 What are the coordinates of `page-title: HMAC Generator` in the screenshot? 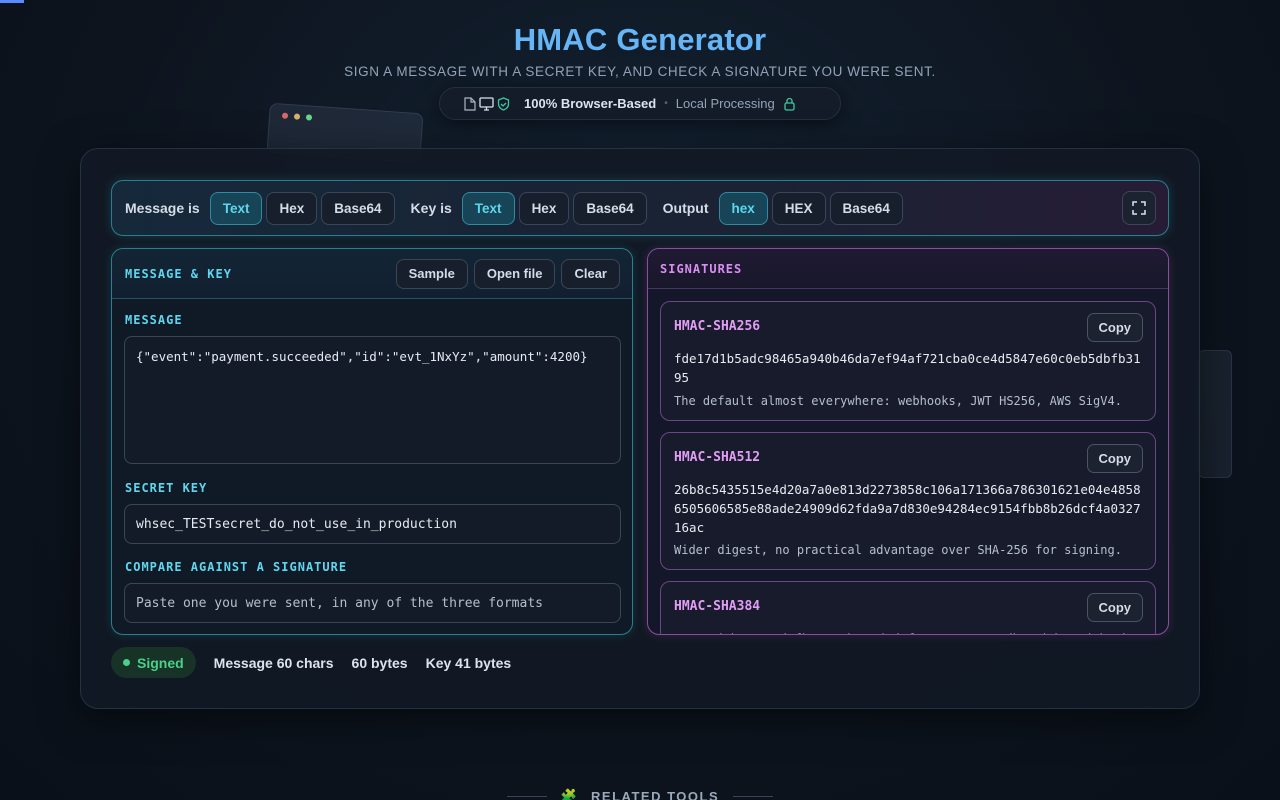 It's located at (640, 39).